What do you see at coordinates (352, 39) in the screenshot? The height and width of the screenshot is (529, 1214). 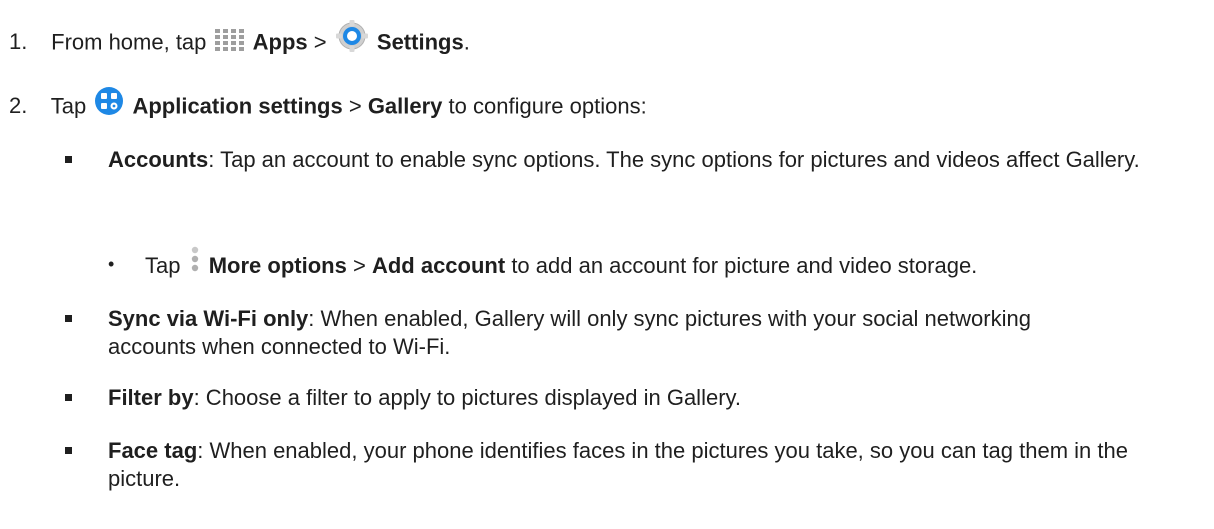 I see `settings-gear-icon` at bounding box center [352, 39].